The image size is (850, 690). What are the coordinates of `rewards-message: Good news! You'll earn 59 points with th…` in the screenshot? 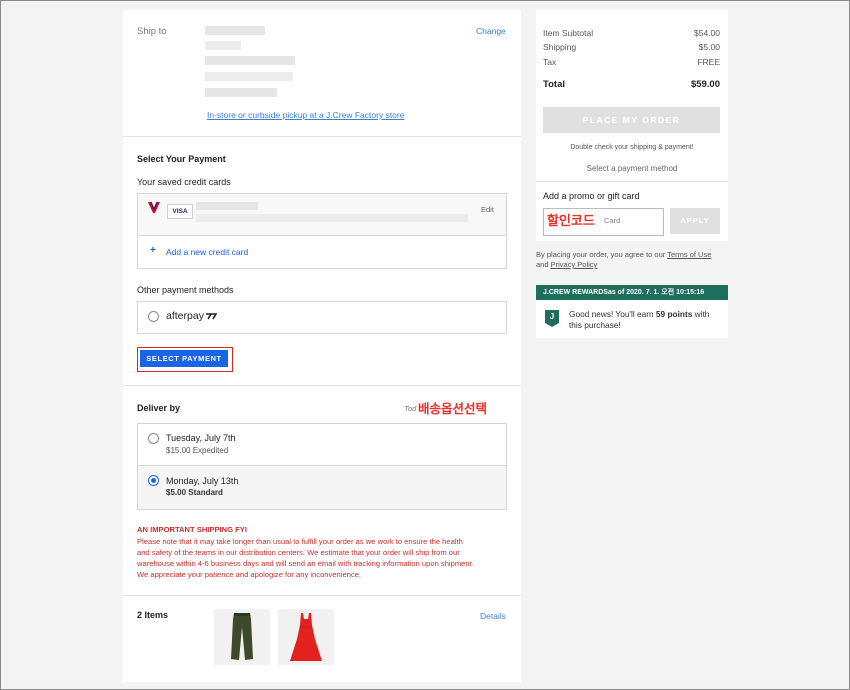 It's located at (639, 320).